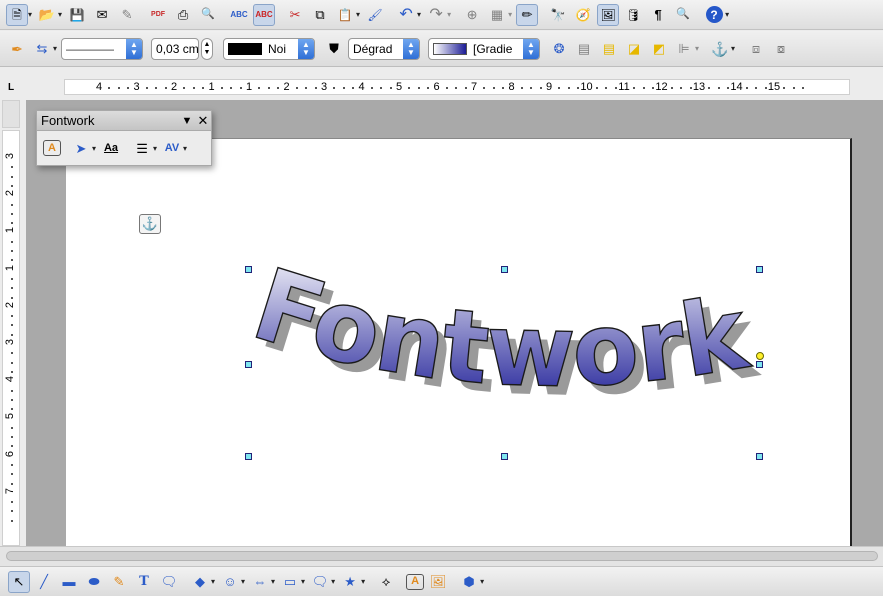 The width and height of the screenshot is (883, 596). What do you see at coordinates (358, 14) in the screenshot?
I see `paste-dropdown-arrow: ▾` at bounding box center [358, 14].